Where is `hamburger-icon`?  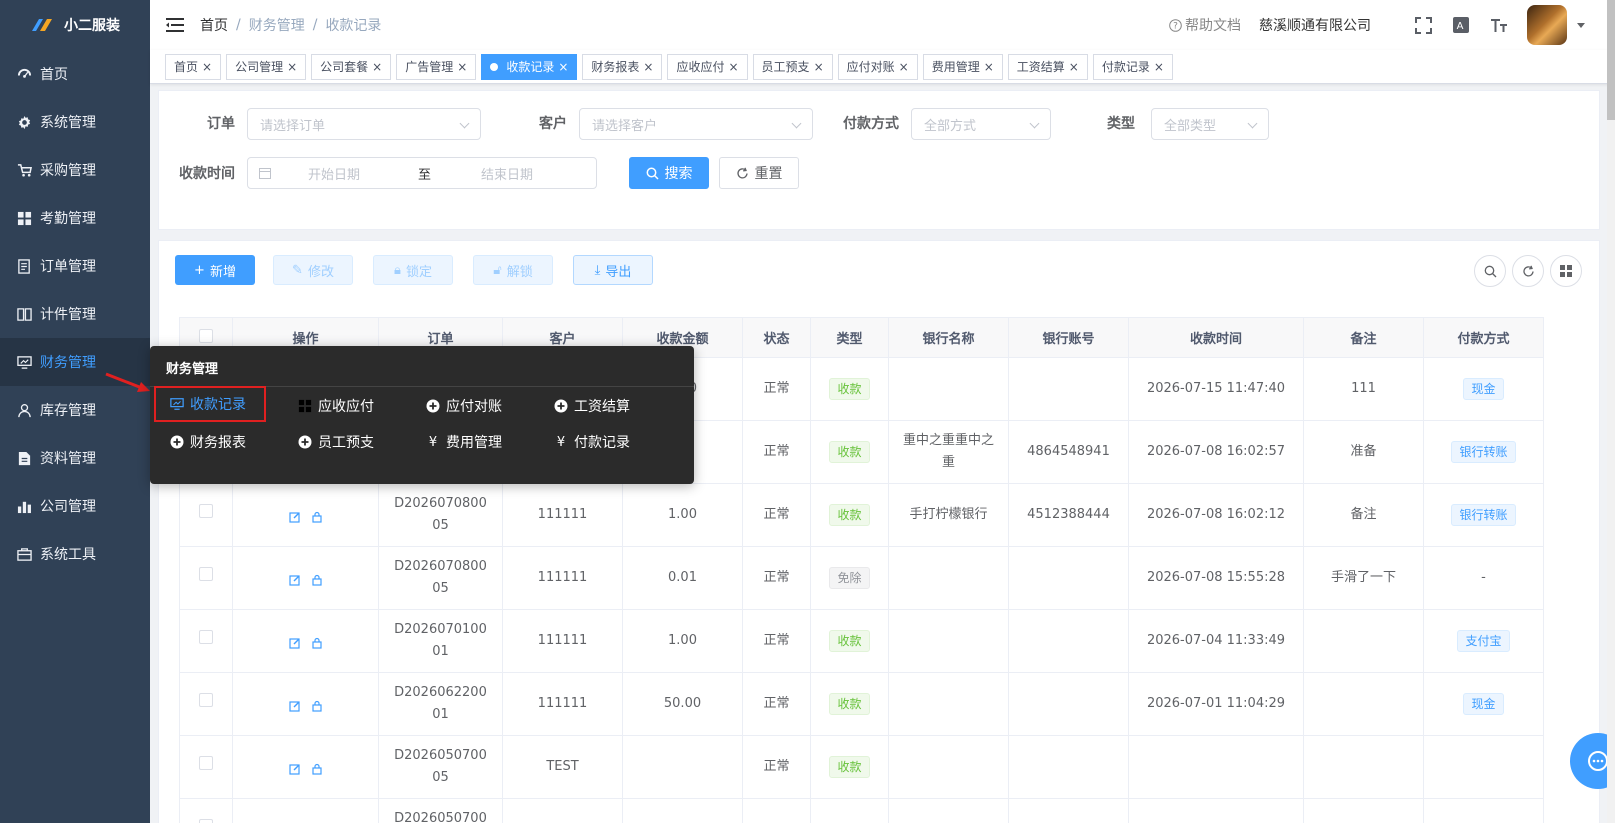
hamburger-icon is located at coordinates (175, 25).